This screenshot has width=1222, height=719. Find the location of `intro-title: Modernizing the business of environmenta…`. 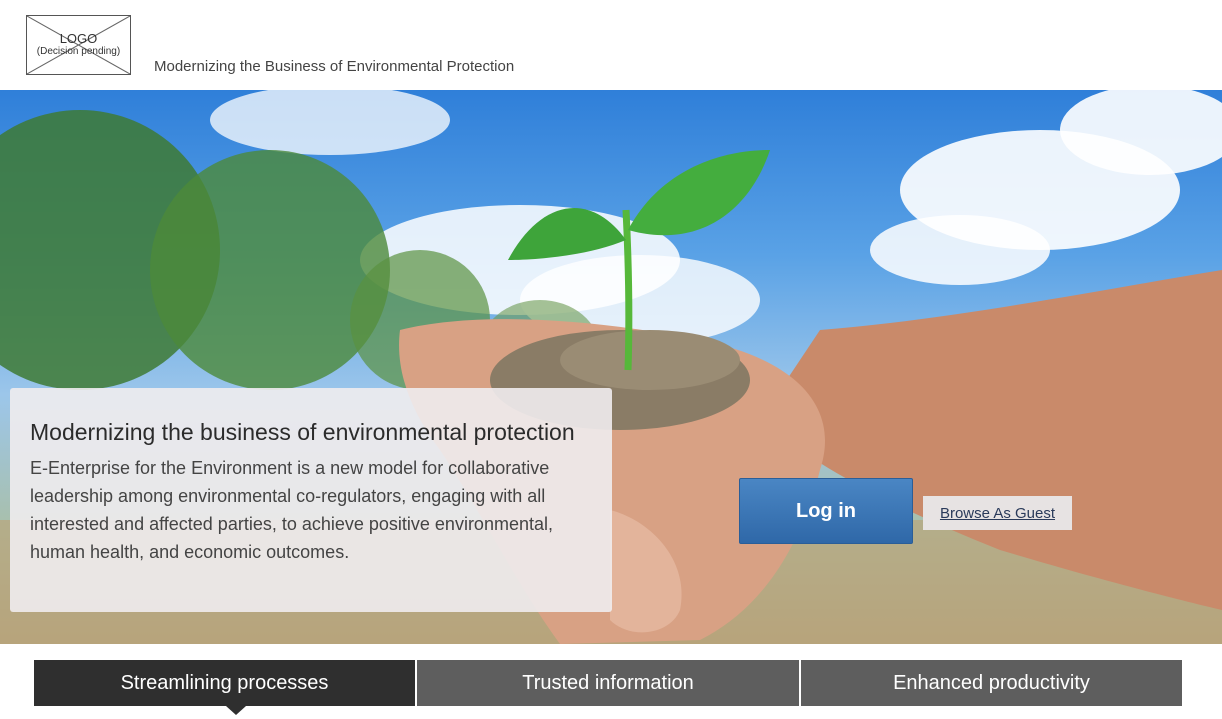

intro-title: Modernizing the business of environmenta… is located at coordinates (302, 432).